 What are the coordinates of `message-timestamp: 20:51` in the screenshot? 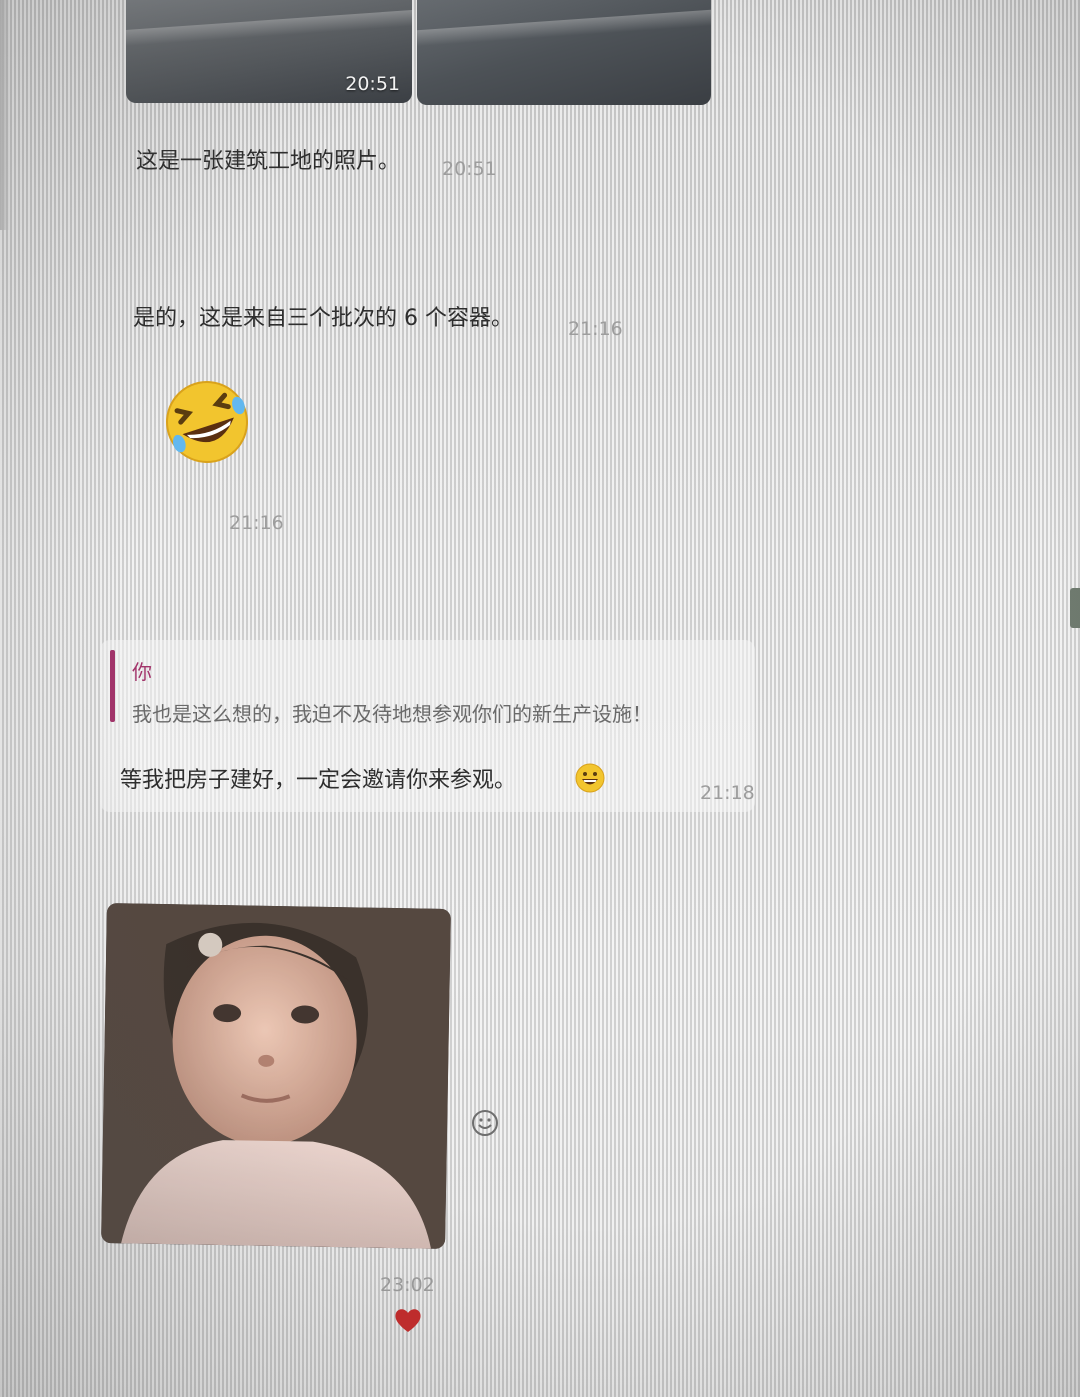 It's located at (469, 169).